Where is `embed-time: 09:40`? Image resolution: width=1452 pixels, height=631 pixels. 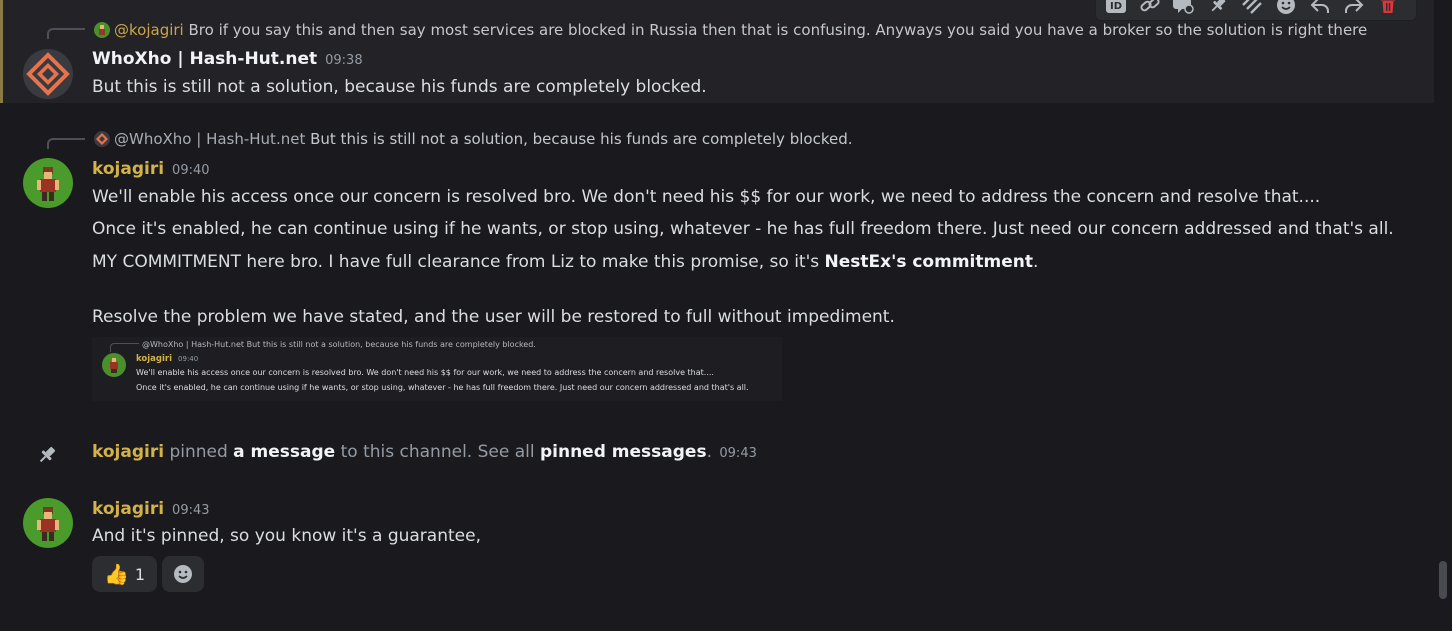
embed-time: 09:40 is located at coordinates (188, 359).